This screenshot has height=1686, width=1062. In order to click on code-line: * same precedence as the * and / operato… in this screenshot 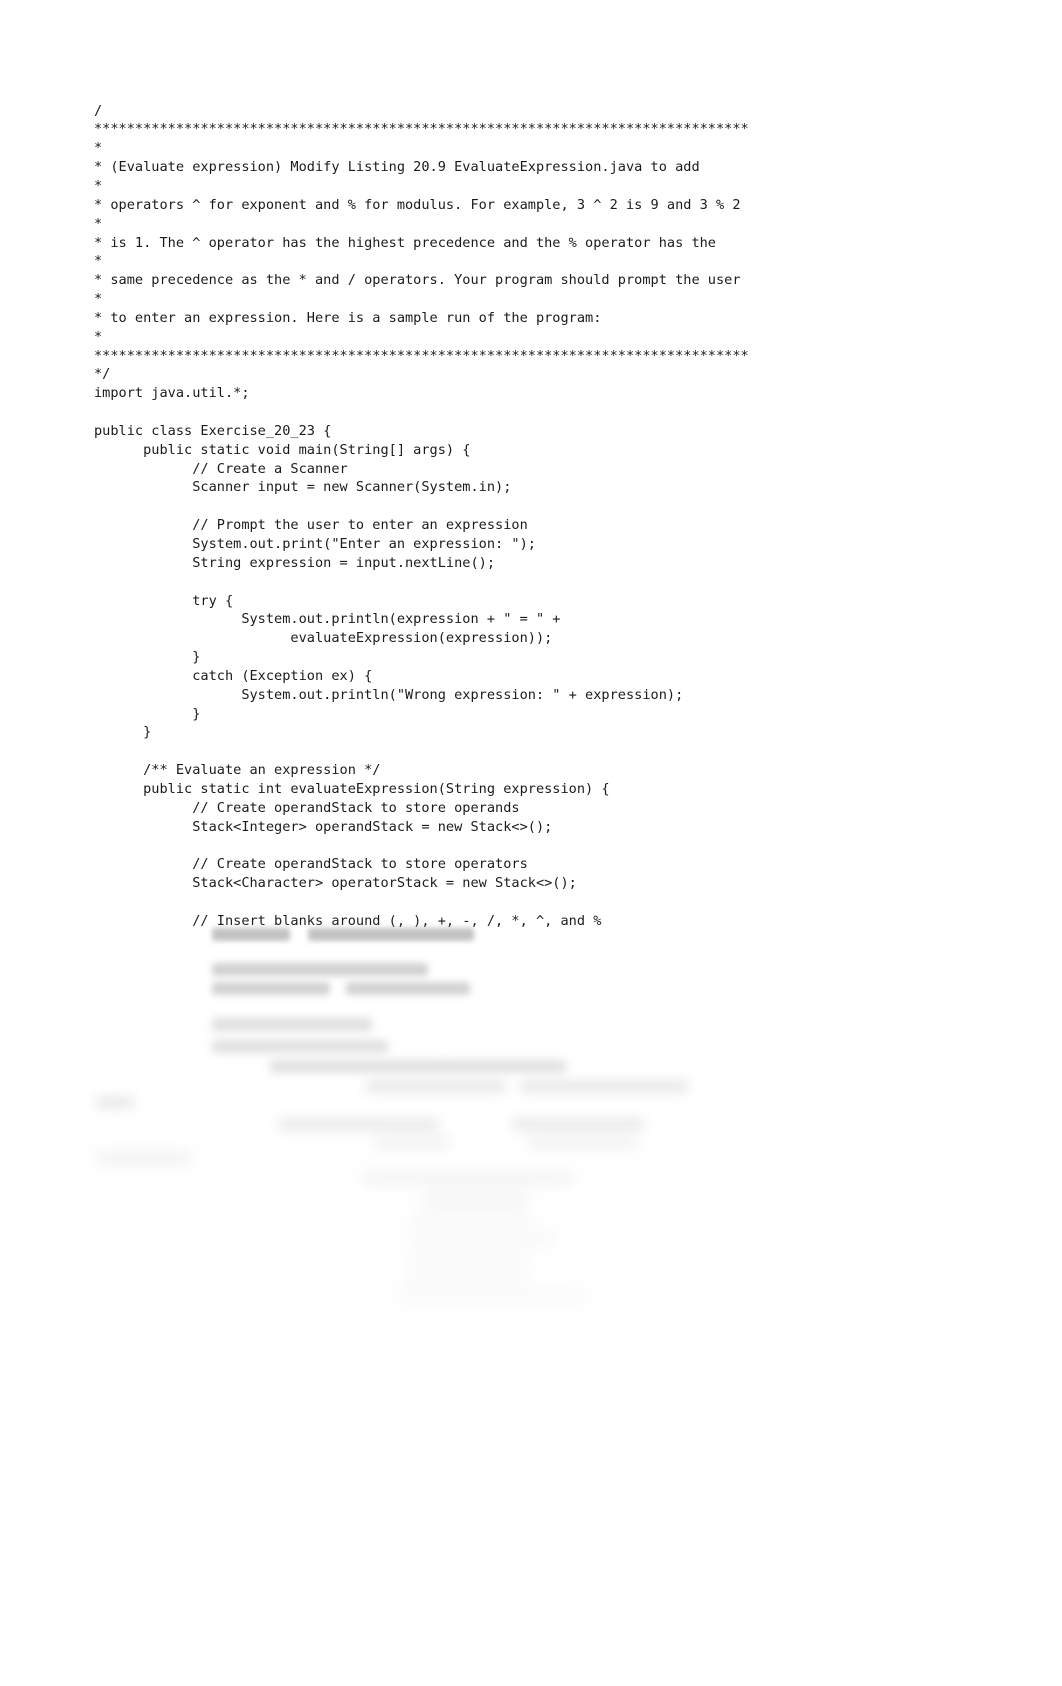, I will do `click(417, 280)`.